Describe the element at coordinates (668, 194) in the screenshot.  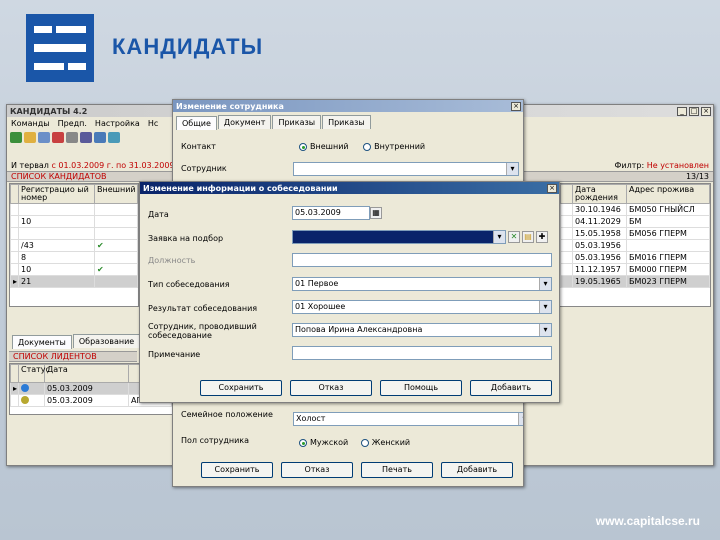
I see `col-address: Адрес прожива` at that location.